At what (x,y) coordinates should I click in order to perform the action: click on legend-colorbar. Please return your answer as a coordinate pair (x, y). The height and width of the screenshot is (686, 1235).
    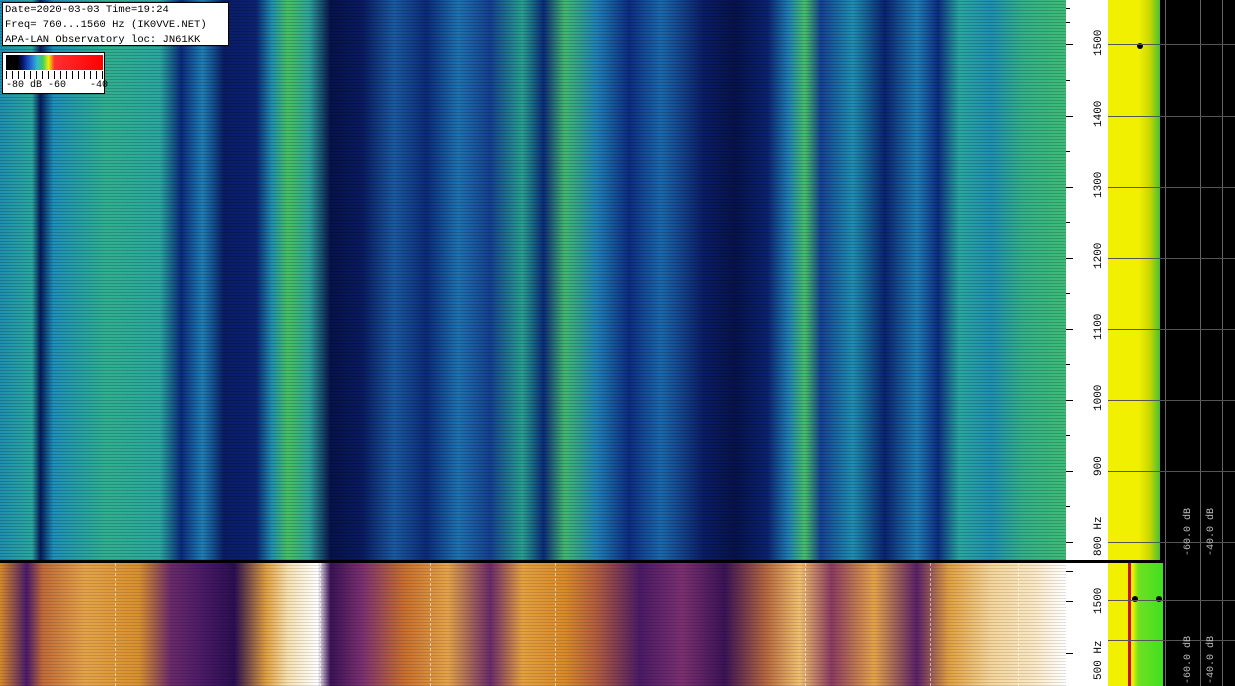
    Looking at the image, I should click on (54, 62).